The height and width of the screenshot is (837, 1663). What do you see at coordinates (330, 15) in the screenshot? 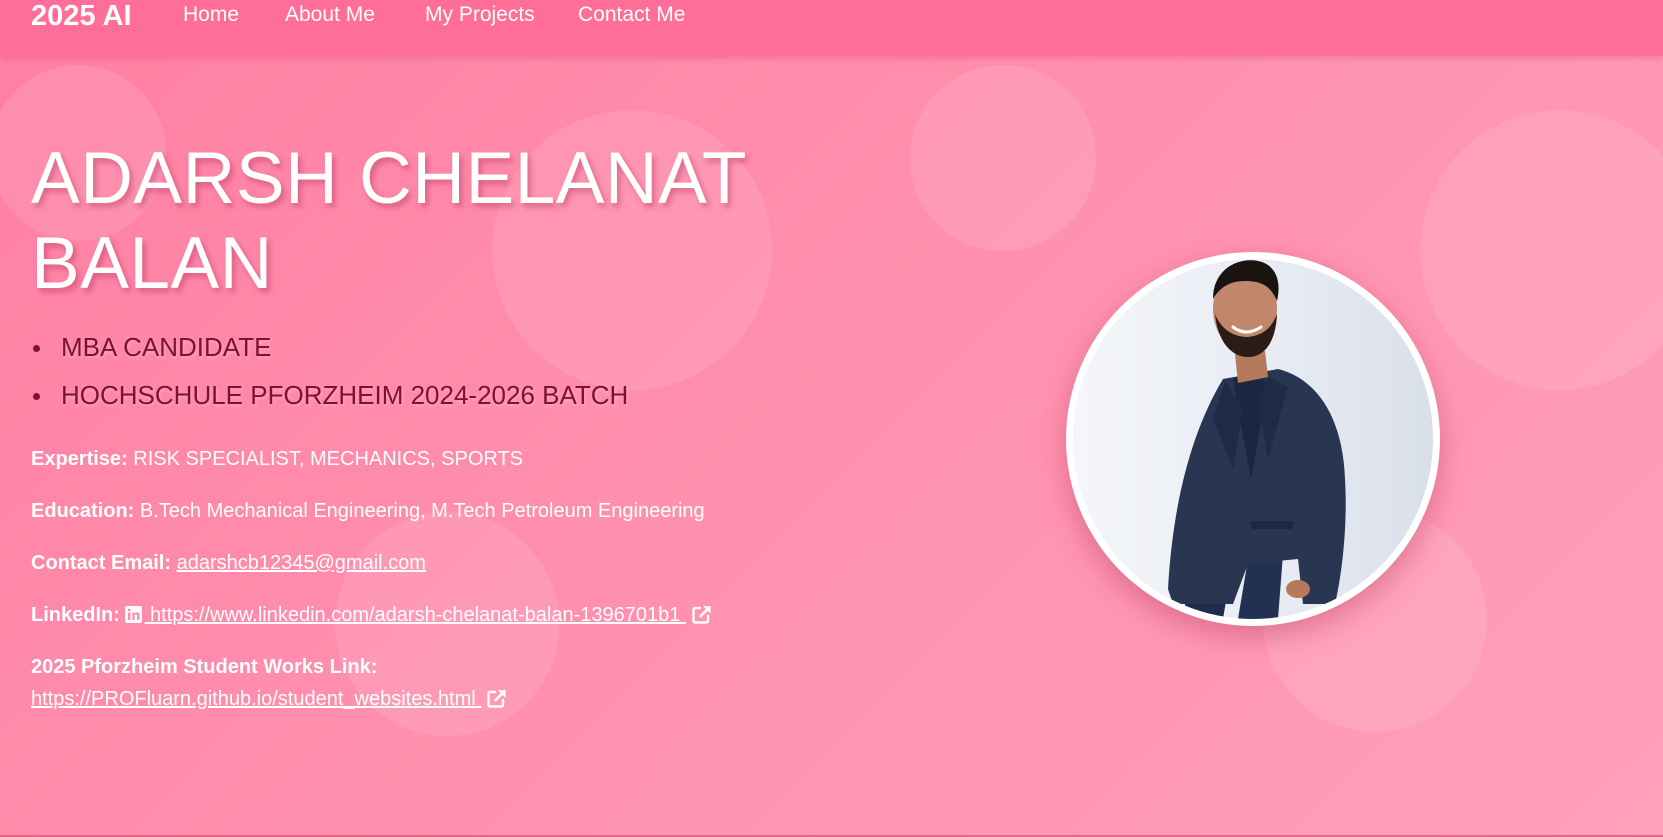
I see `nav-link-about-me: About Me` at bounding box center [330, 15].